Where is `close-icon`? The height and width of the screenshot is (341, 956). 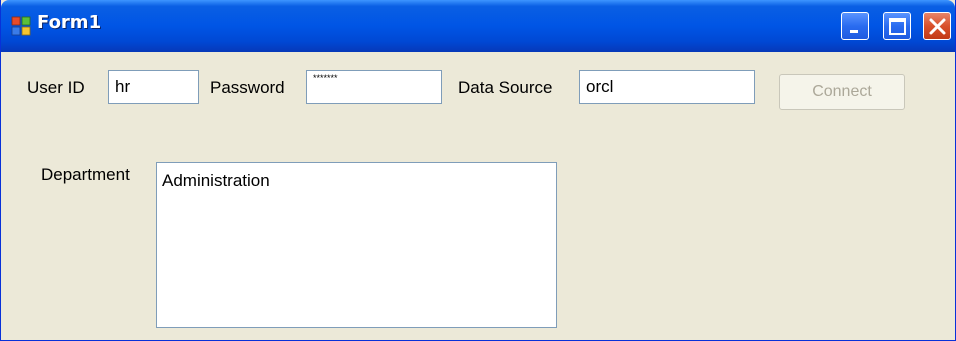
close-icon is located at coordinates (937, 26).